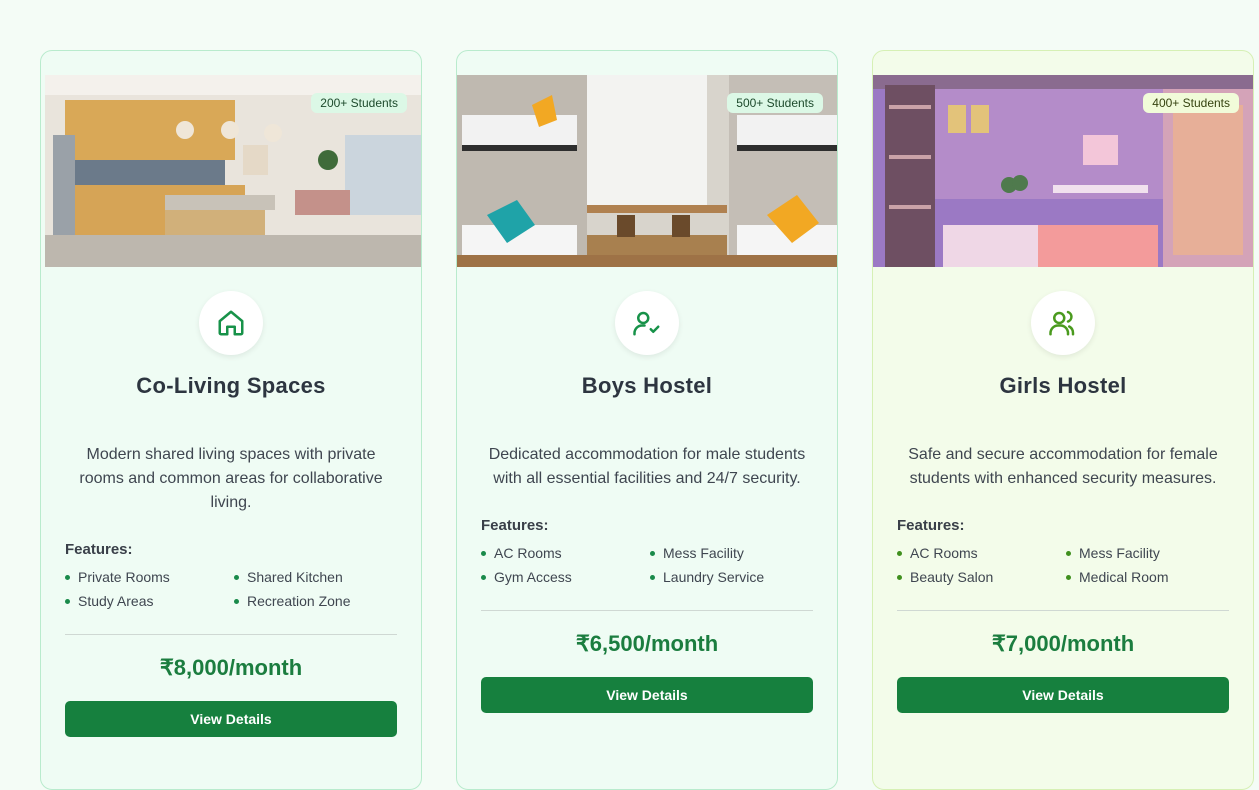 Image resolution: width=1259 pixels, height=790 pixels. I want to click on feature-item: Private Rooms, so click(149, 577).